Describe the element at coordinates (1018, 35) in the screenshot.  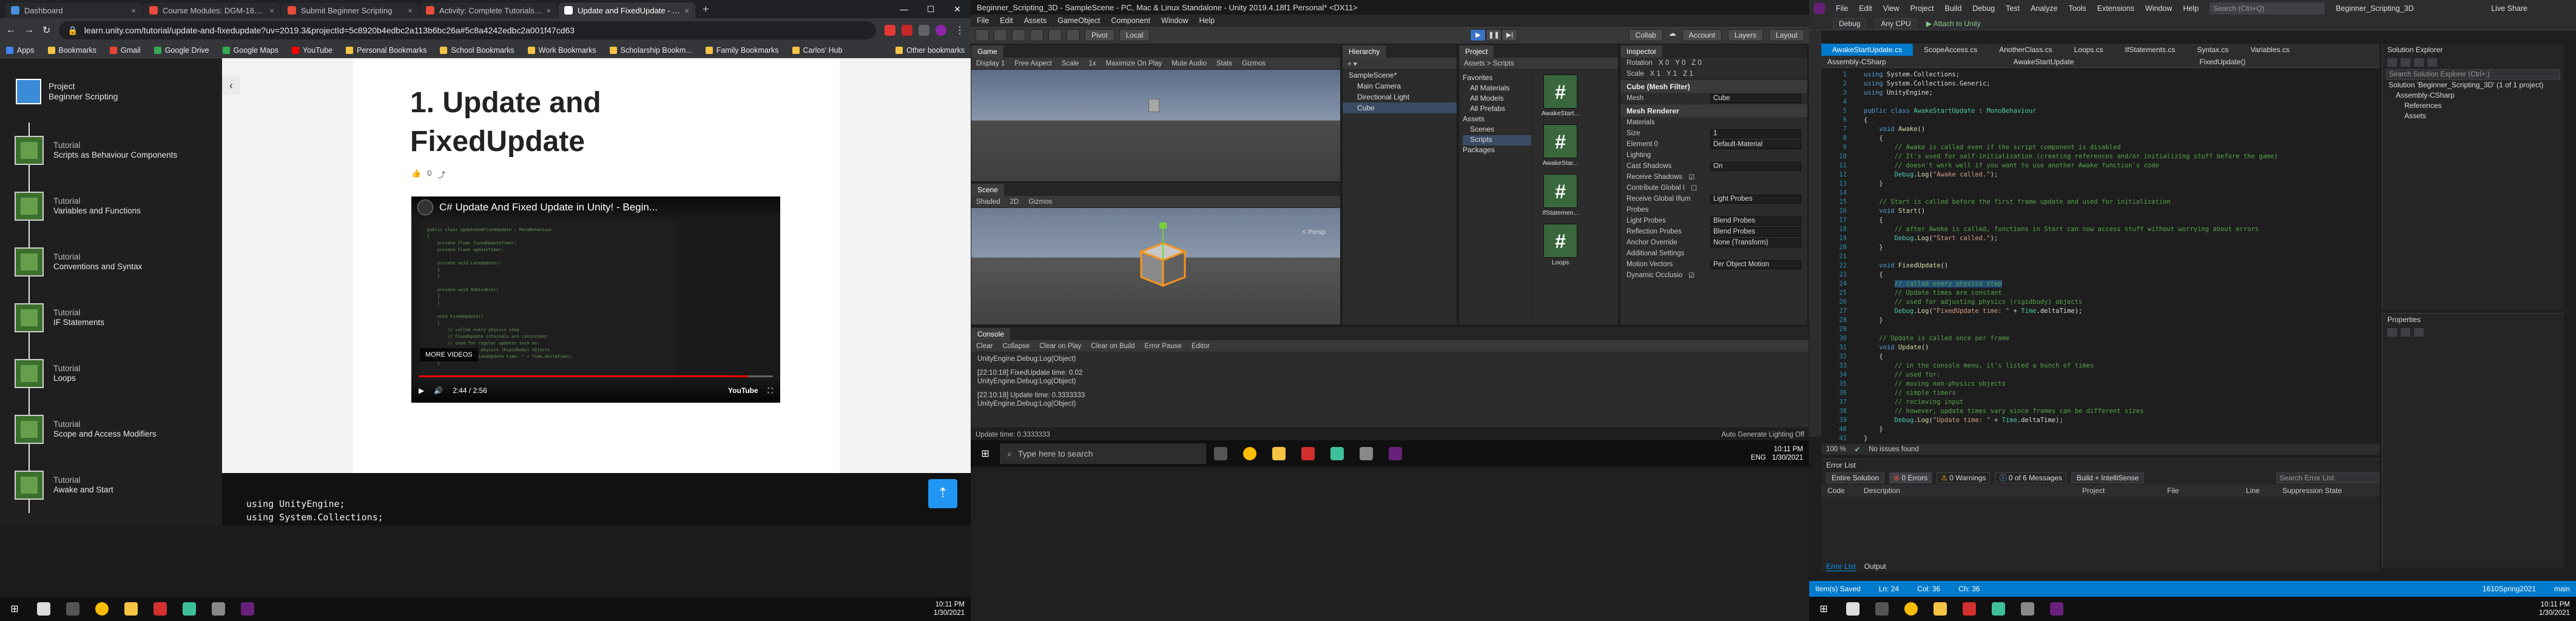
I see `rotate-tool-icon` at that location.